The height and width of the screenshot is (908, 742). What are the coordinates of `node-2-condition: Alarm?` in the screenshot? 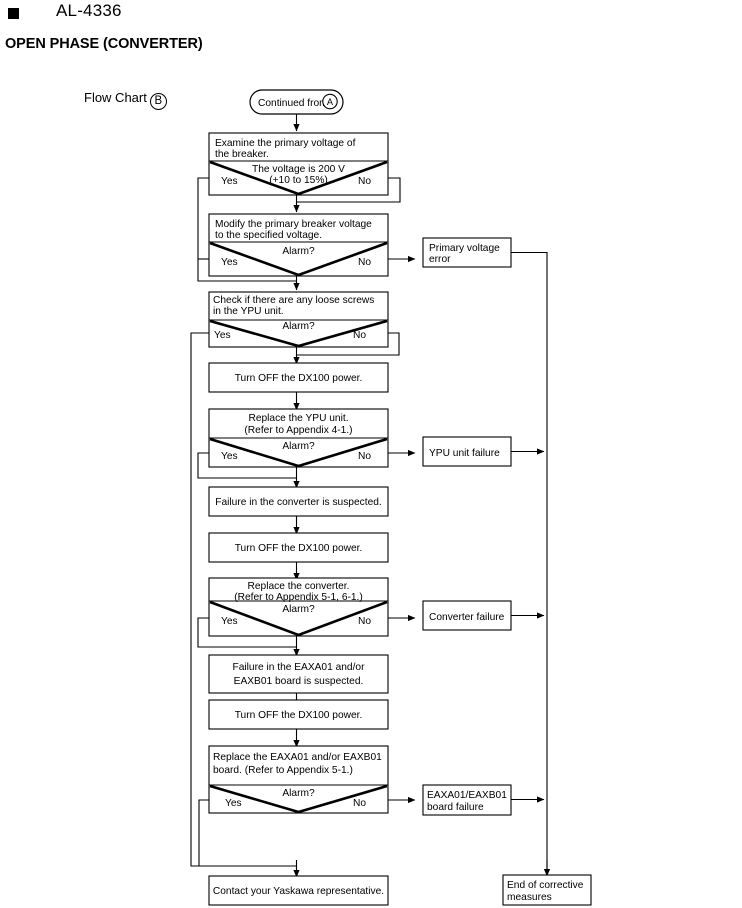 It's located at (298, 251).